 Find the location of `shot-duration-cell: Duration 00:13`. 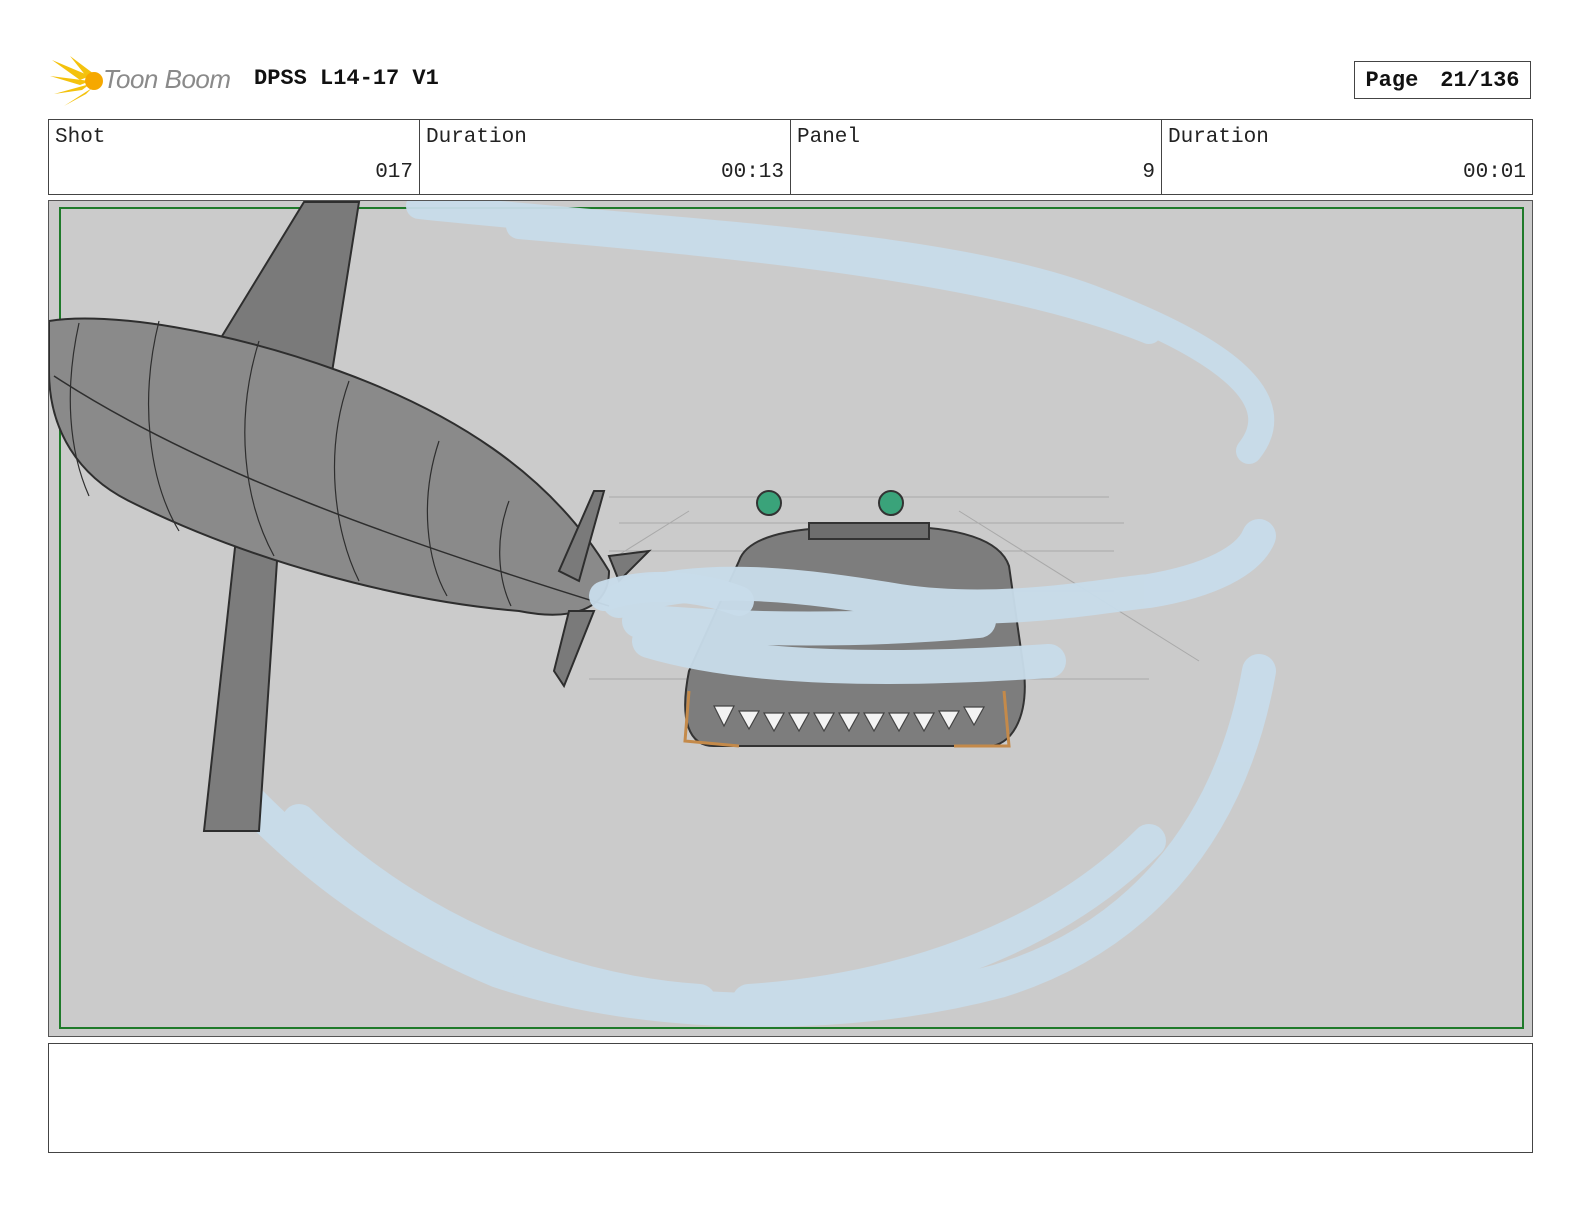

shot-duration-cell: Duration 00:13 is located at coordinates (605, 157).